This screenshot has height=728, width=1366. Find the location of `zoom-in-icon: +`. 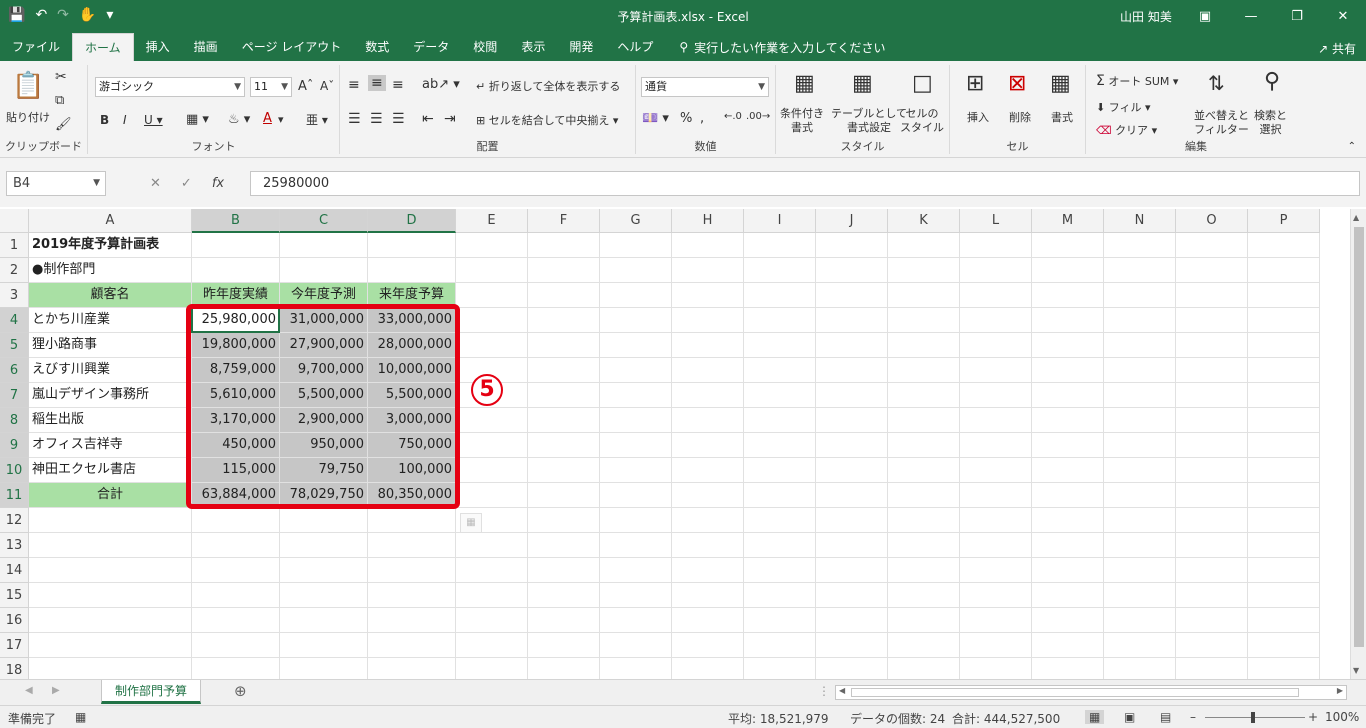

zoom-in-icon: + is located at coordinates (1313, 717).